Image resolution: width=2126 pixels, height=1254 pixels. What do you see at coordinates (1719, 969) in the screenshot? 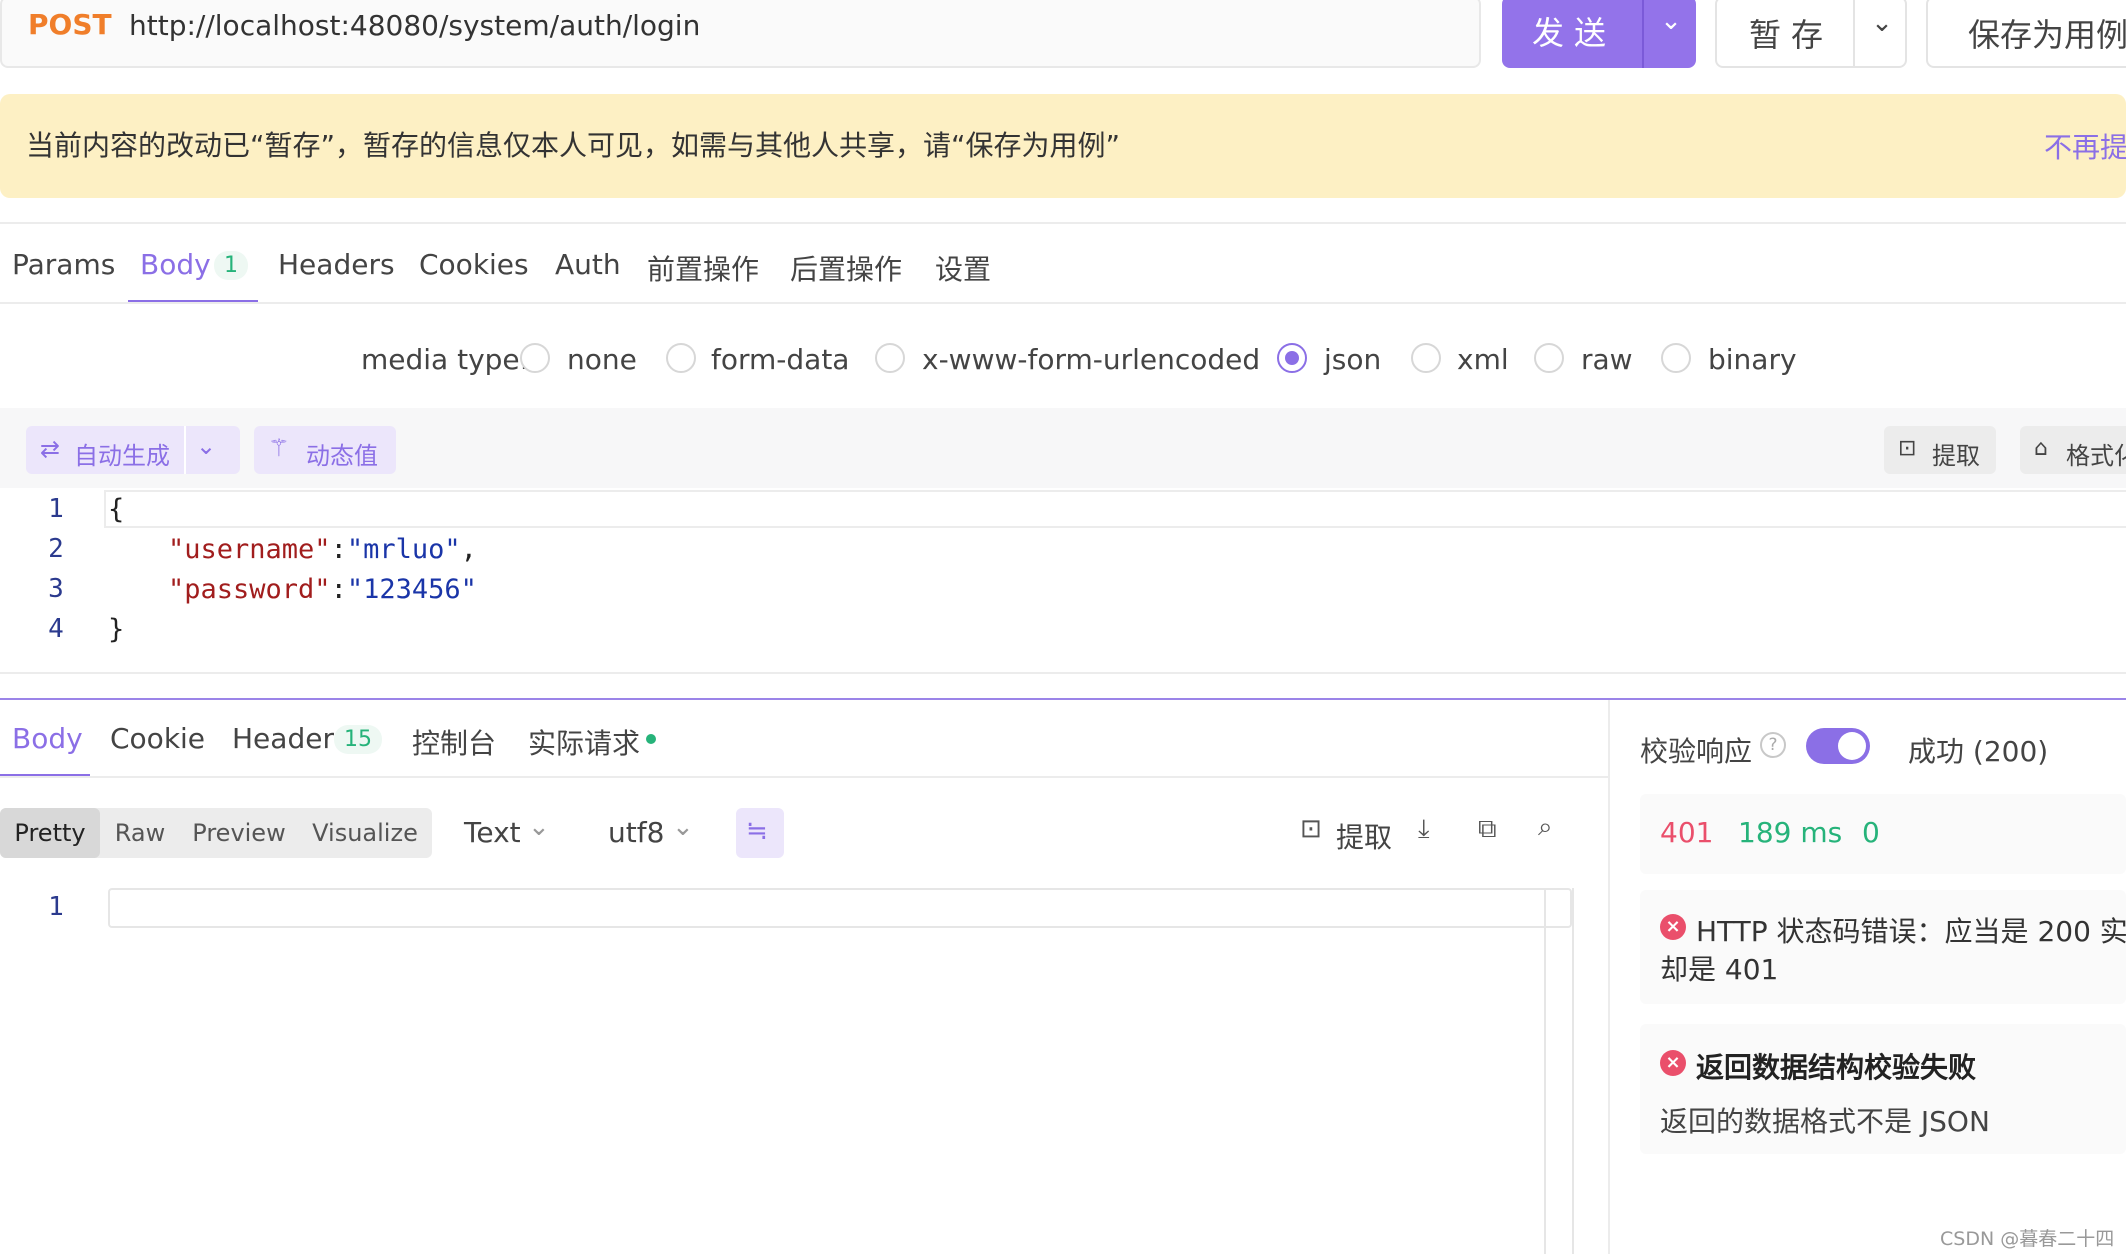
I see `error-message-line2: 却是 401` at bounding box center [1719, 969].